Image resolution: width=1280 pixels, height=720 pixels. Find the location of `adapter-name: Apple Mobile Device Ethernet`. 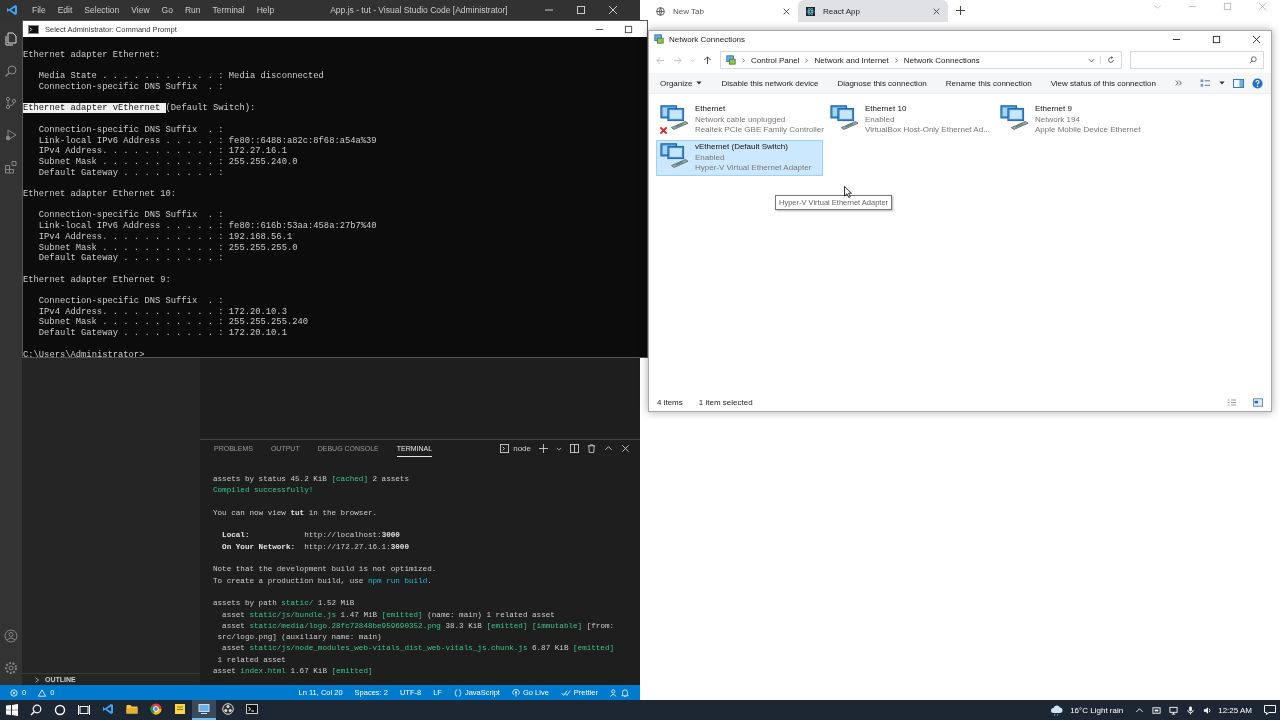

adapter-name: Apple Mobile Device Ethernet is located at coordinates (1088, 130).